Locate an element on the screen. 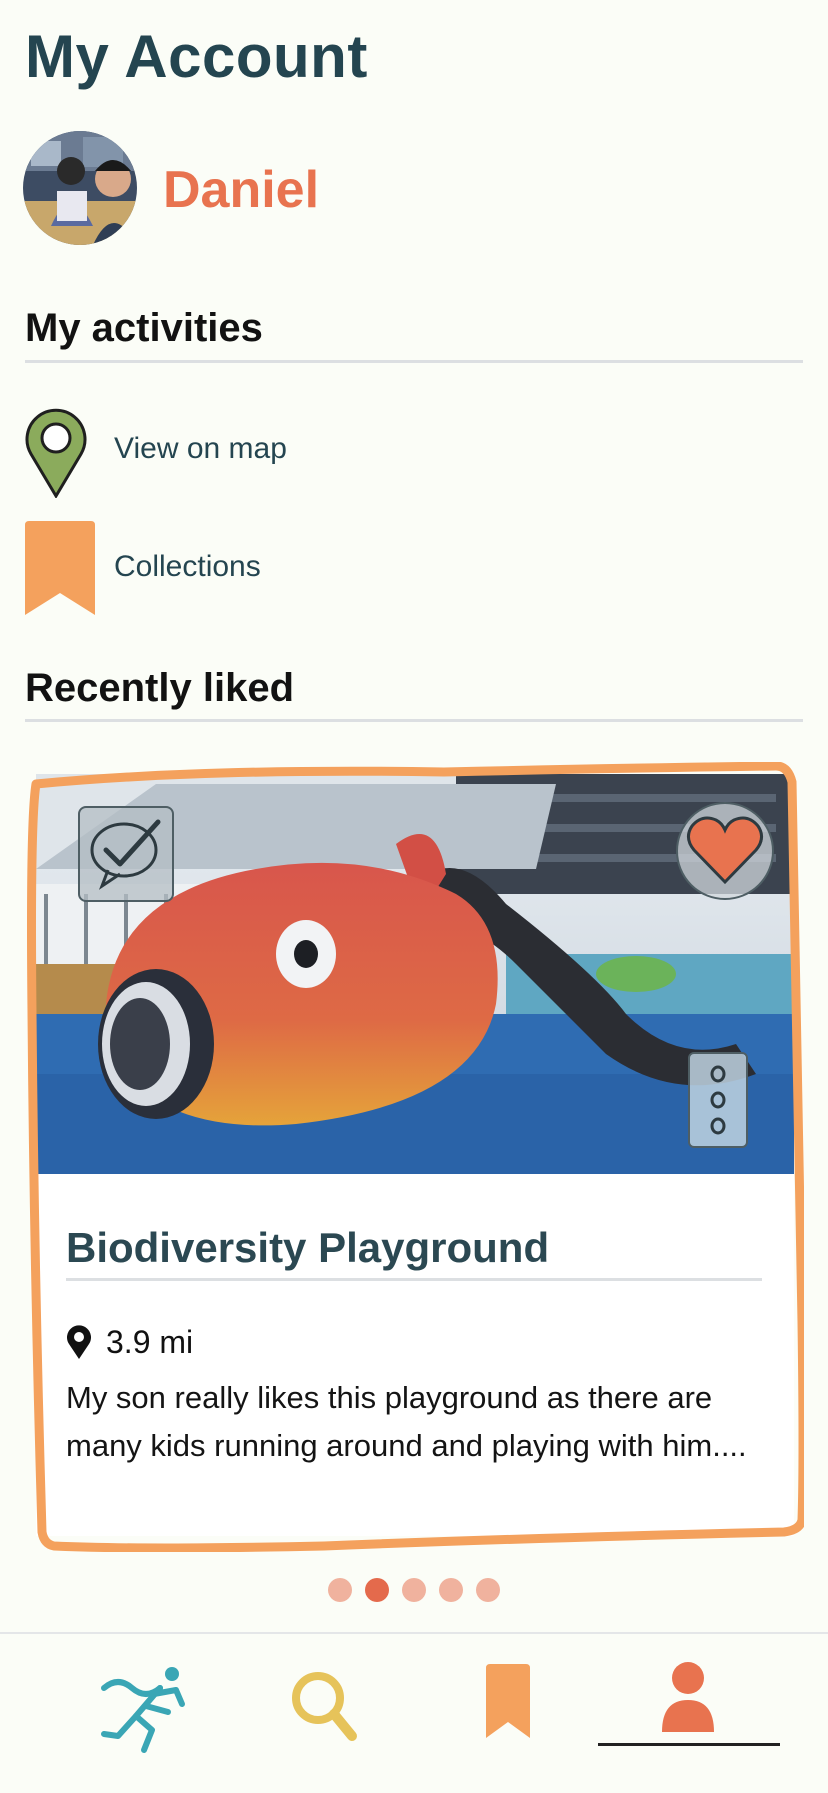 Image resolution: width=828 pixels, height=1793 pixels. avatar-photo is located at coordinates (80, 188).